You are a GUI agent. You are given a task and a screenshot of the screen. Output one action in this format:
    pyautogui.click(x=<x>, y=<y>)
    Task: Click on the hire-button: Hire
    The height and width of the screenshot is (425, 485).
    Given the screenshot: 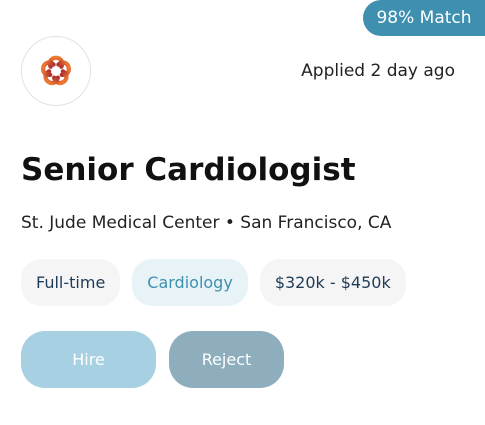 What is the action you would take?
    pyautogui.click(x=88, y=359)
    